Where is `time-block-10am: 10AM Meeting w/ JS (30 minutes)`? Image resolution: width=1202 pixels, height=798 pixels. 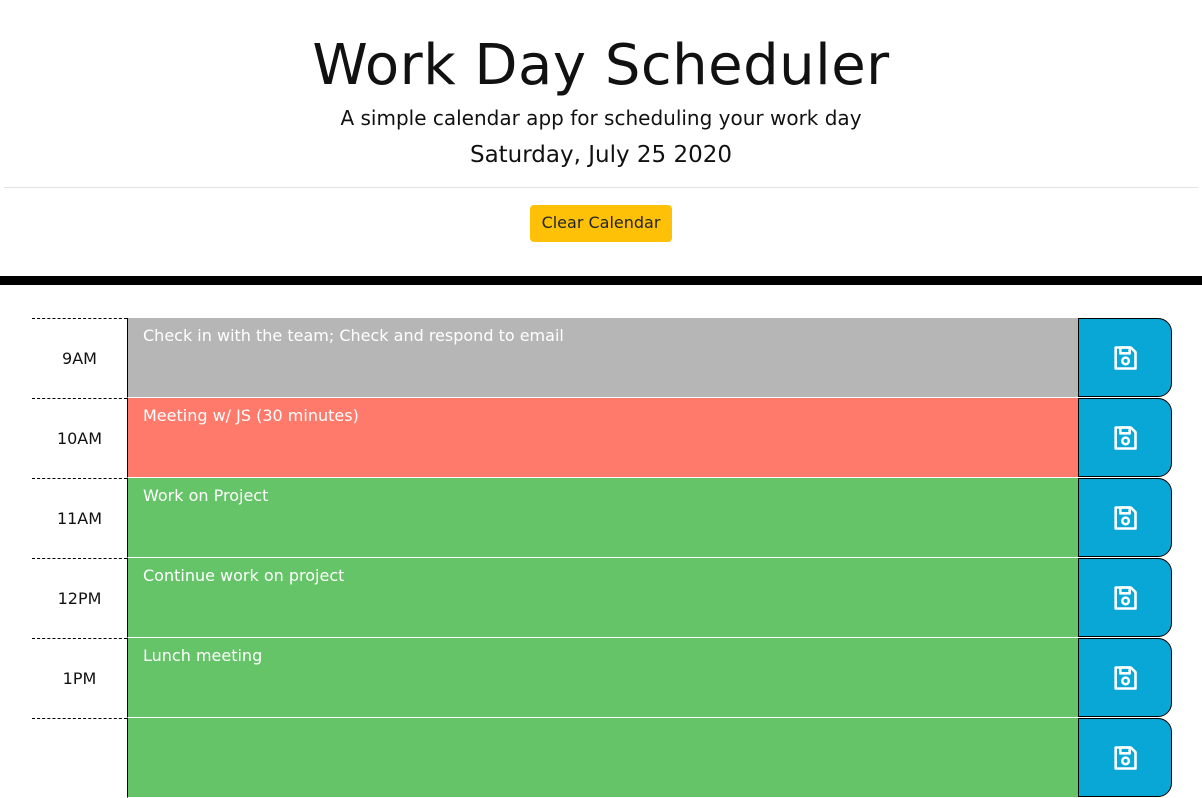 time-block-10am: 10AM Meeting w/ JS (30 minutes) is located at coordinates (602, 438).